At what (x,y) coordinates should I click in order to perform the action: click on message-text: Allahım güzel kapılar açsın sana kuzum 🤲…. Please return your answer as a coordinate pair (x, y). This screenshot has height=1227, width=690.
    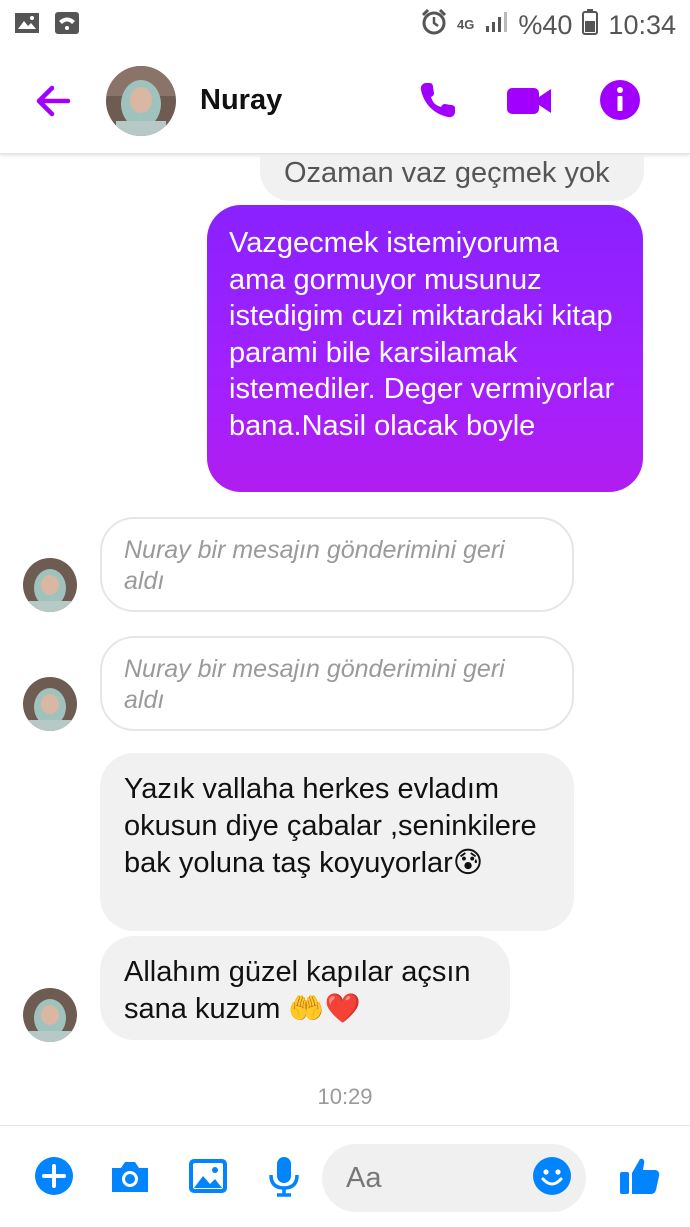
    Looking at the image, I should click on (297, 990).